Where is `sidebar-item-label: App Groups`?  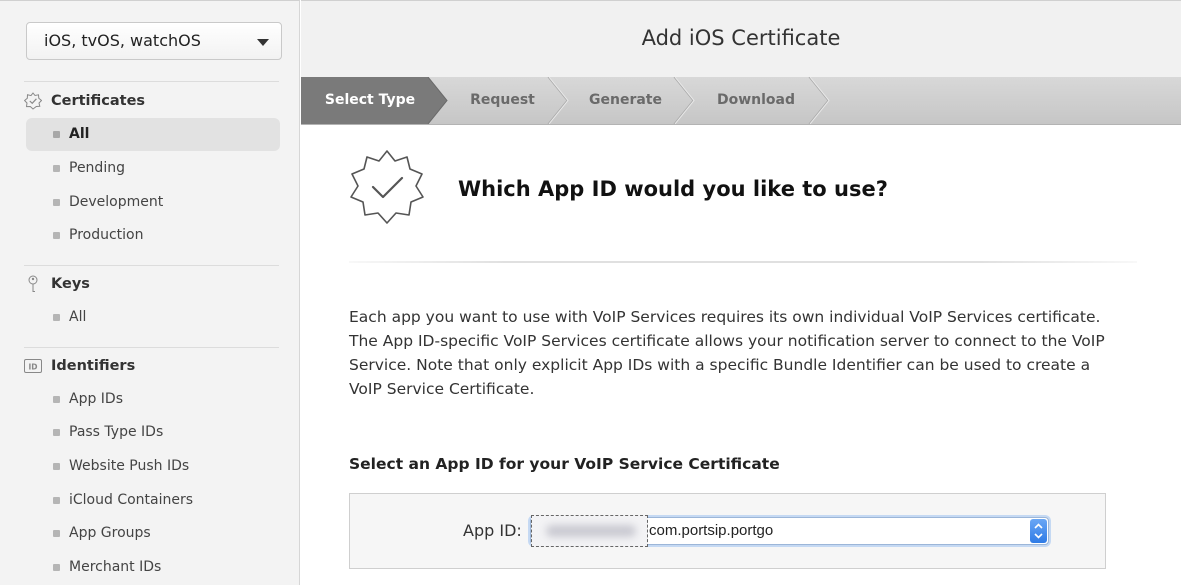 sidebar-item-label: App Groups is located at coordinates (110, 533).